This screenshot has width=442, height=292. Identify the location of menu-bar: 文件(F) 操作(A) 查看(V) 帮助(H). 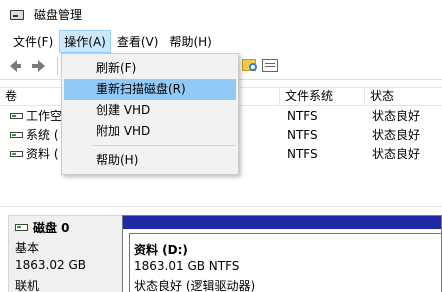
(221, 41).